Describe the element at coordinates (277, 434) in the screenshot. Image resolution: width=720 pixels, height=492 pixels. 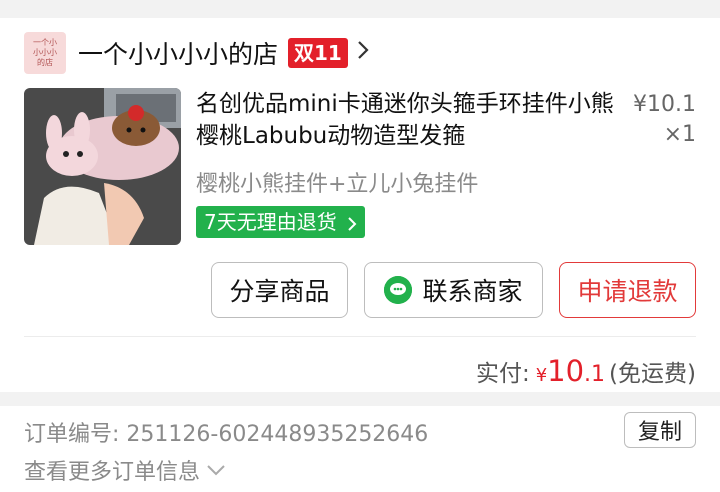
I see `order-number-value: 251126-602448935252646` at that location.